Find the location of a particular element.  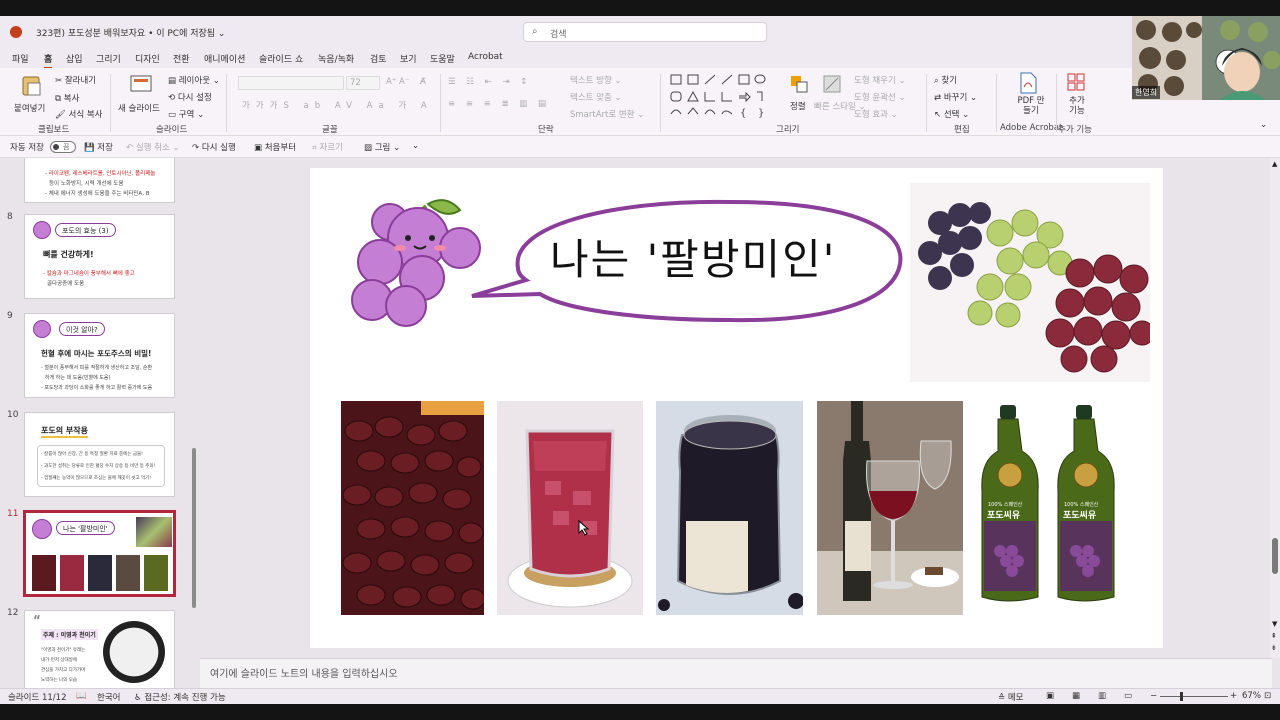

format-painter-button: 🖌 서식 복사 is located at coordinates (78, 114).